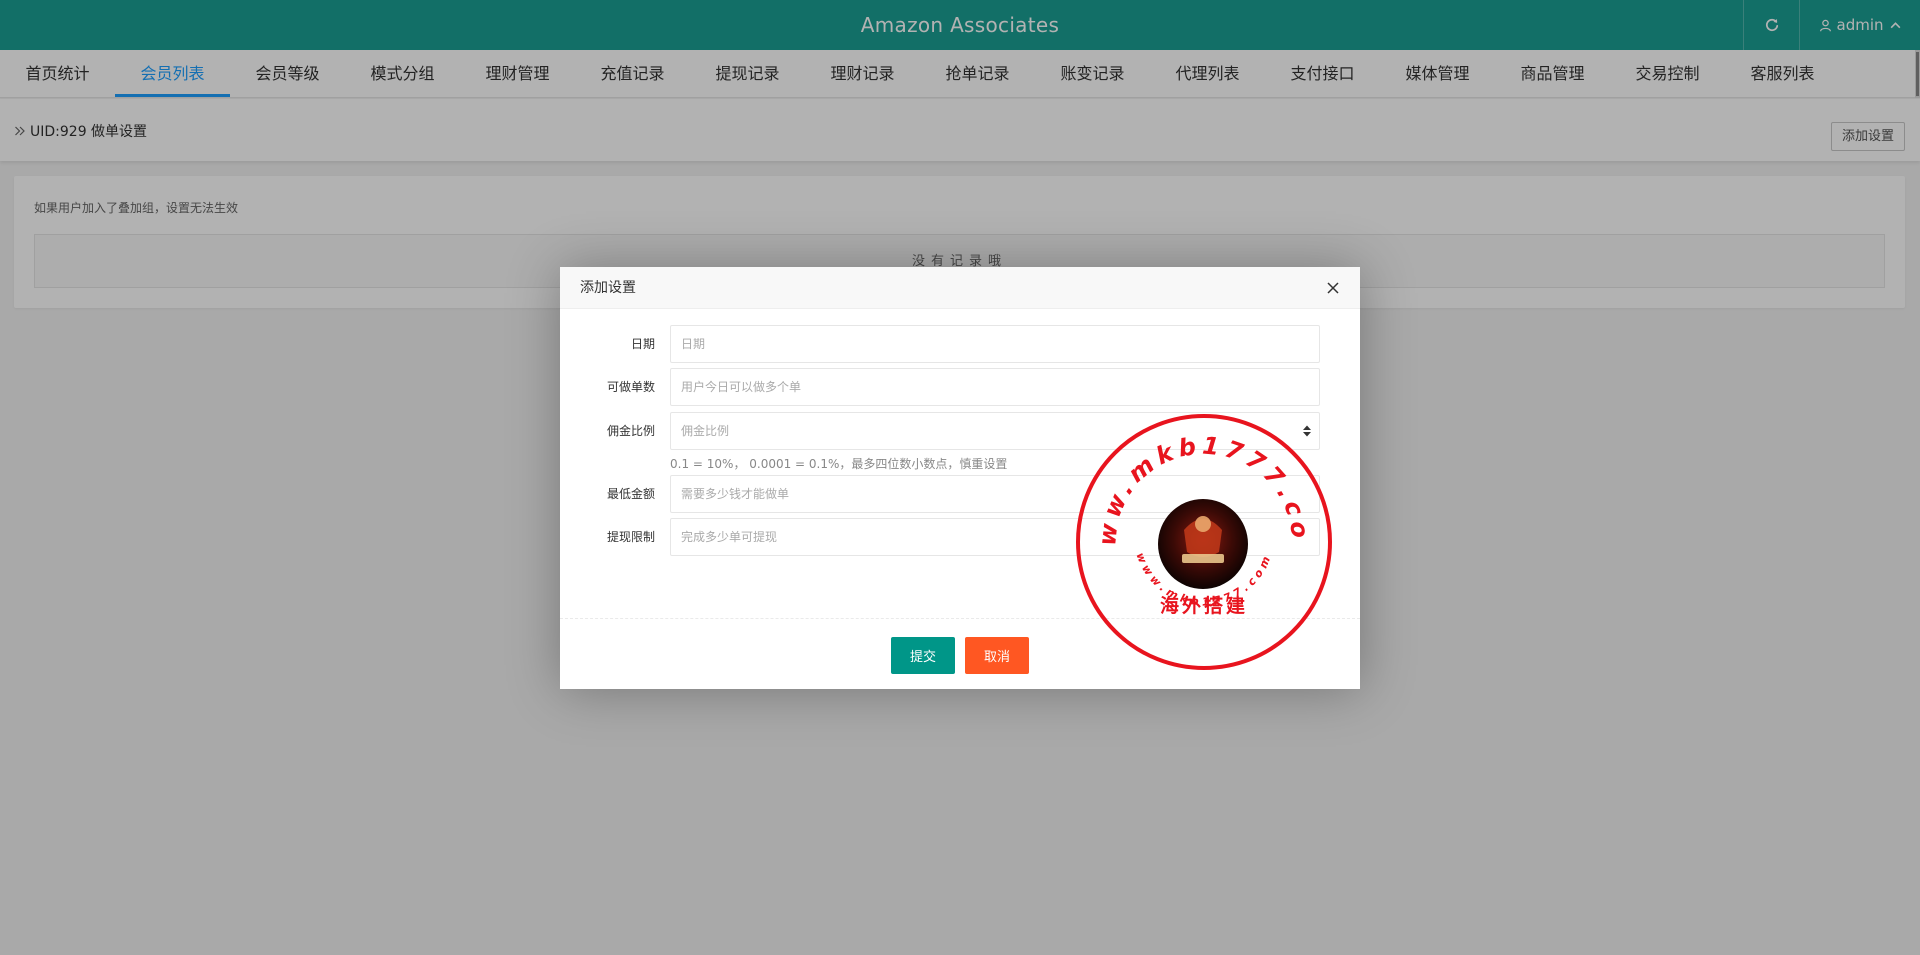  What do you see at coordinates (630, 537) in the screenshot?
I see `withdraw-limit-label: 提现限制` at bounding box center [630, 537].